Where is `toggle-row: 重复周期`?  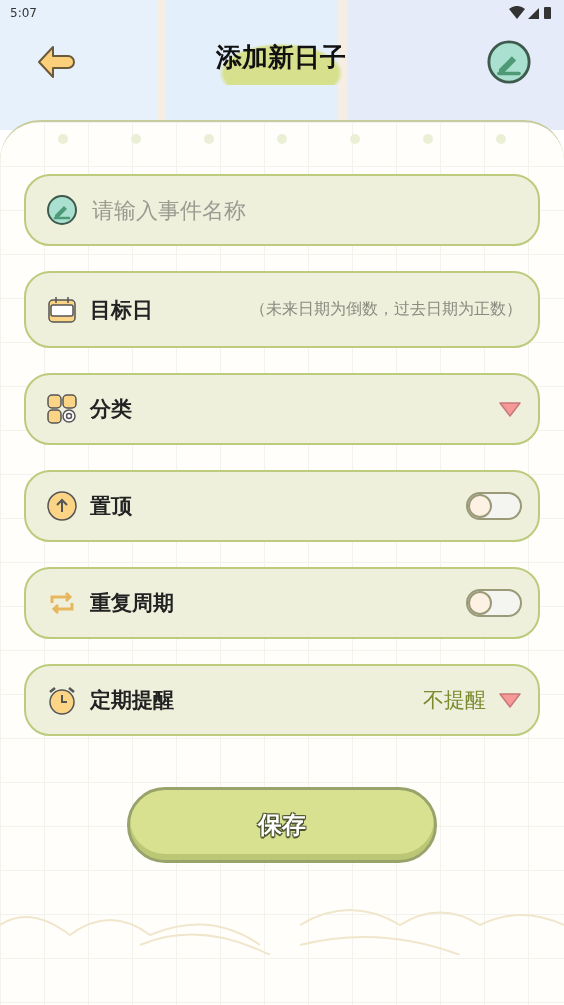 toggle-row: 重复周期 is located at coordinates (282, 603).